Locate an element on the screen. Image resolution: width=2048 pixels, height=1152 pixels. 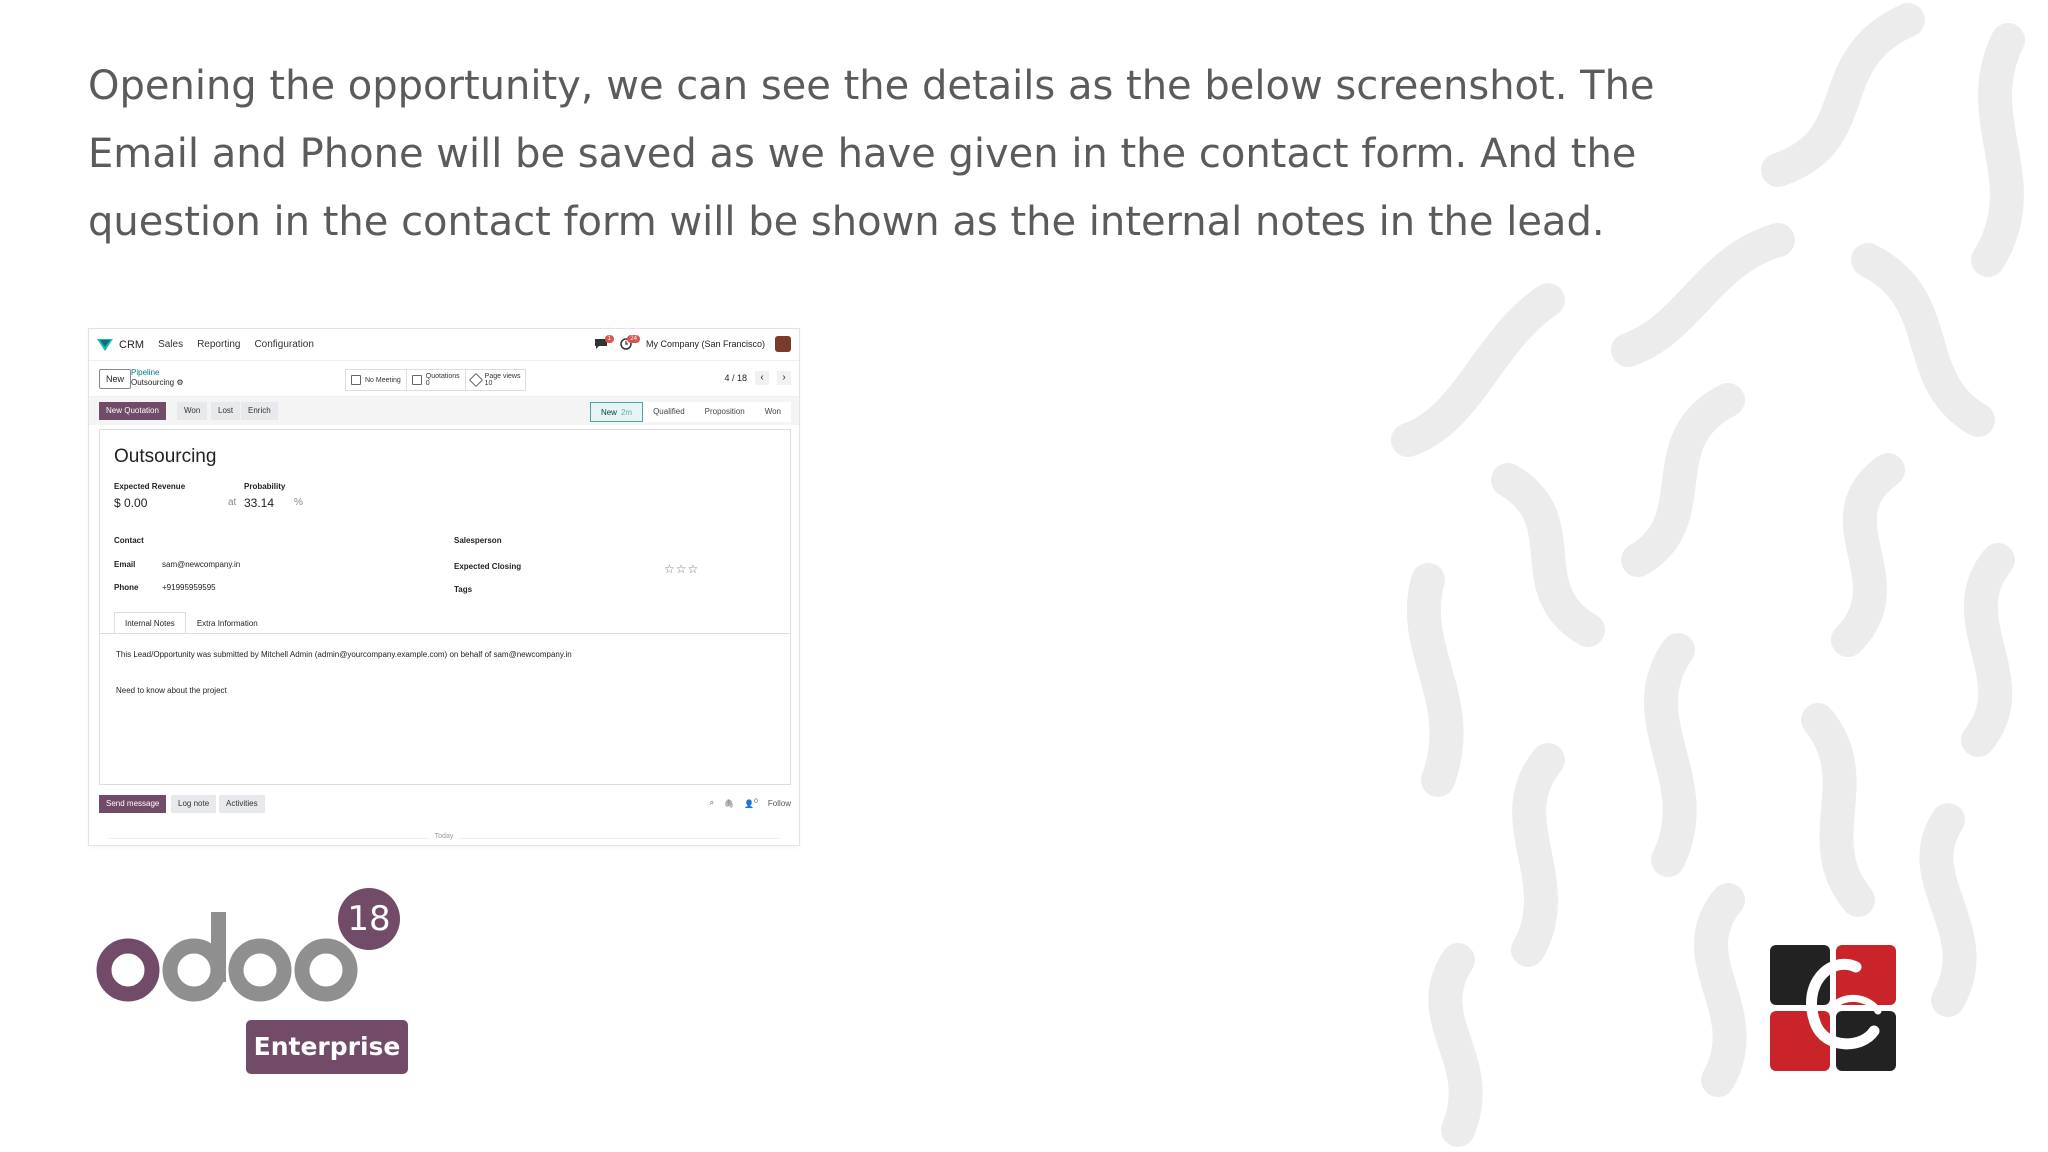
email-field: sam@newcompany.in is located at coordinates (201, 564).